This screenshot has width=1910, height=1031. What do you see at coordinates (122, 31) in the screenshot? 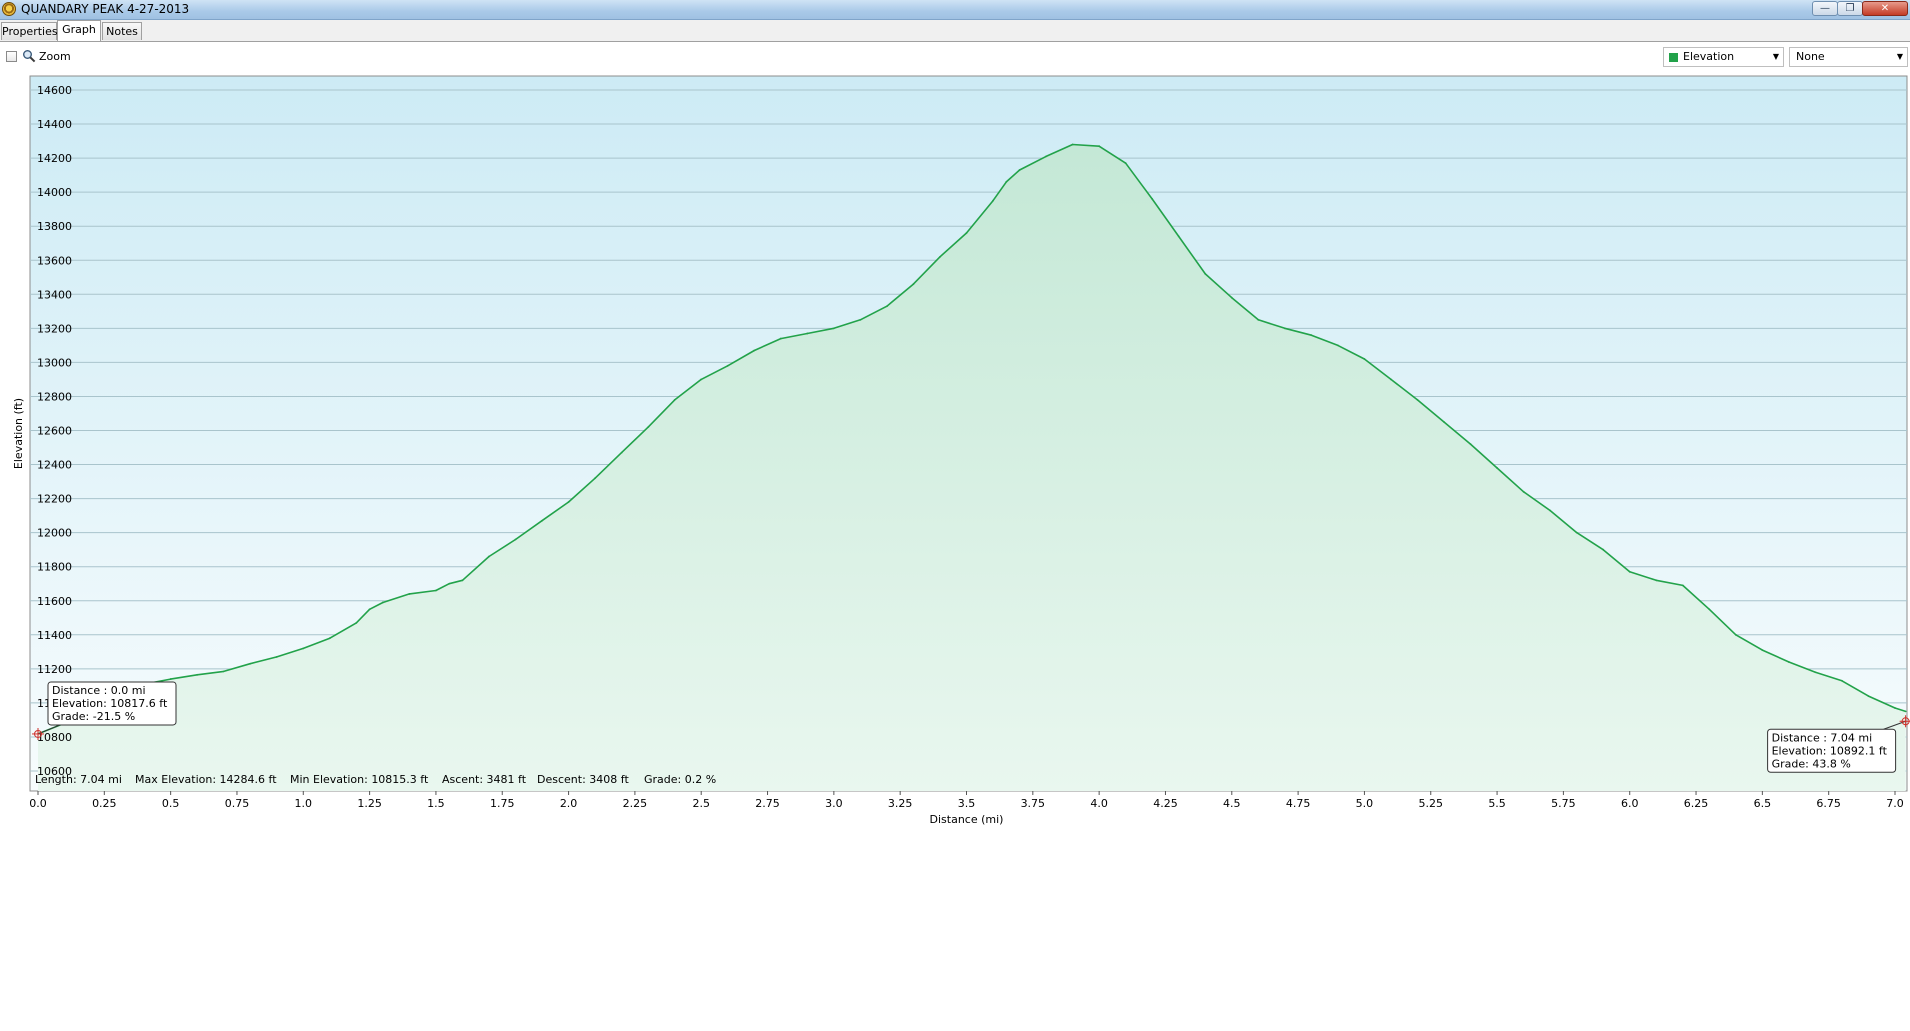
I see `tab-notes: Notes` at bounding box center [122, 31].